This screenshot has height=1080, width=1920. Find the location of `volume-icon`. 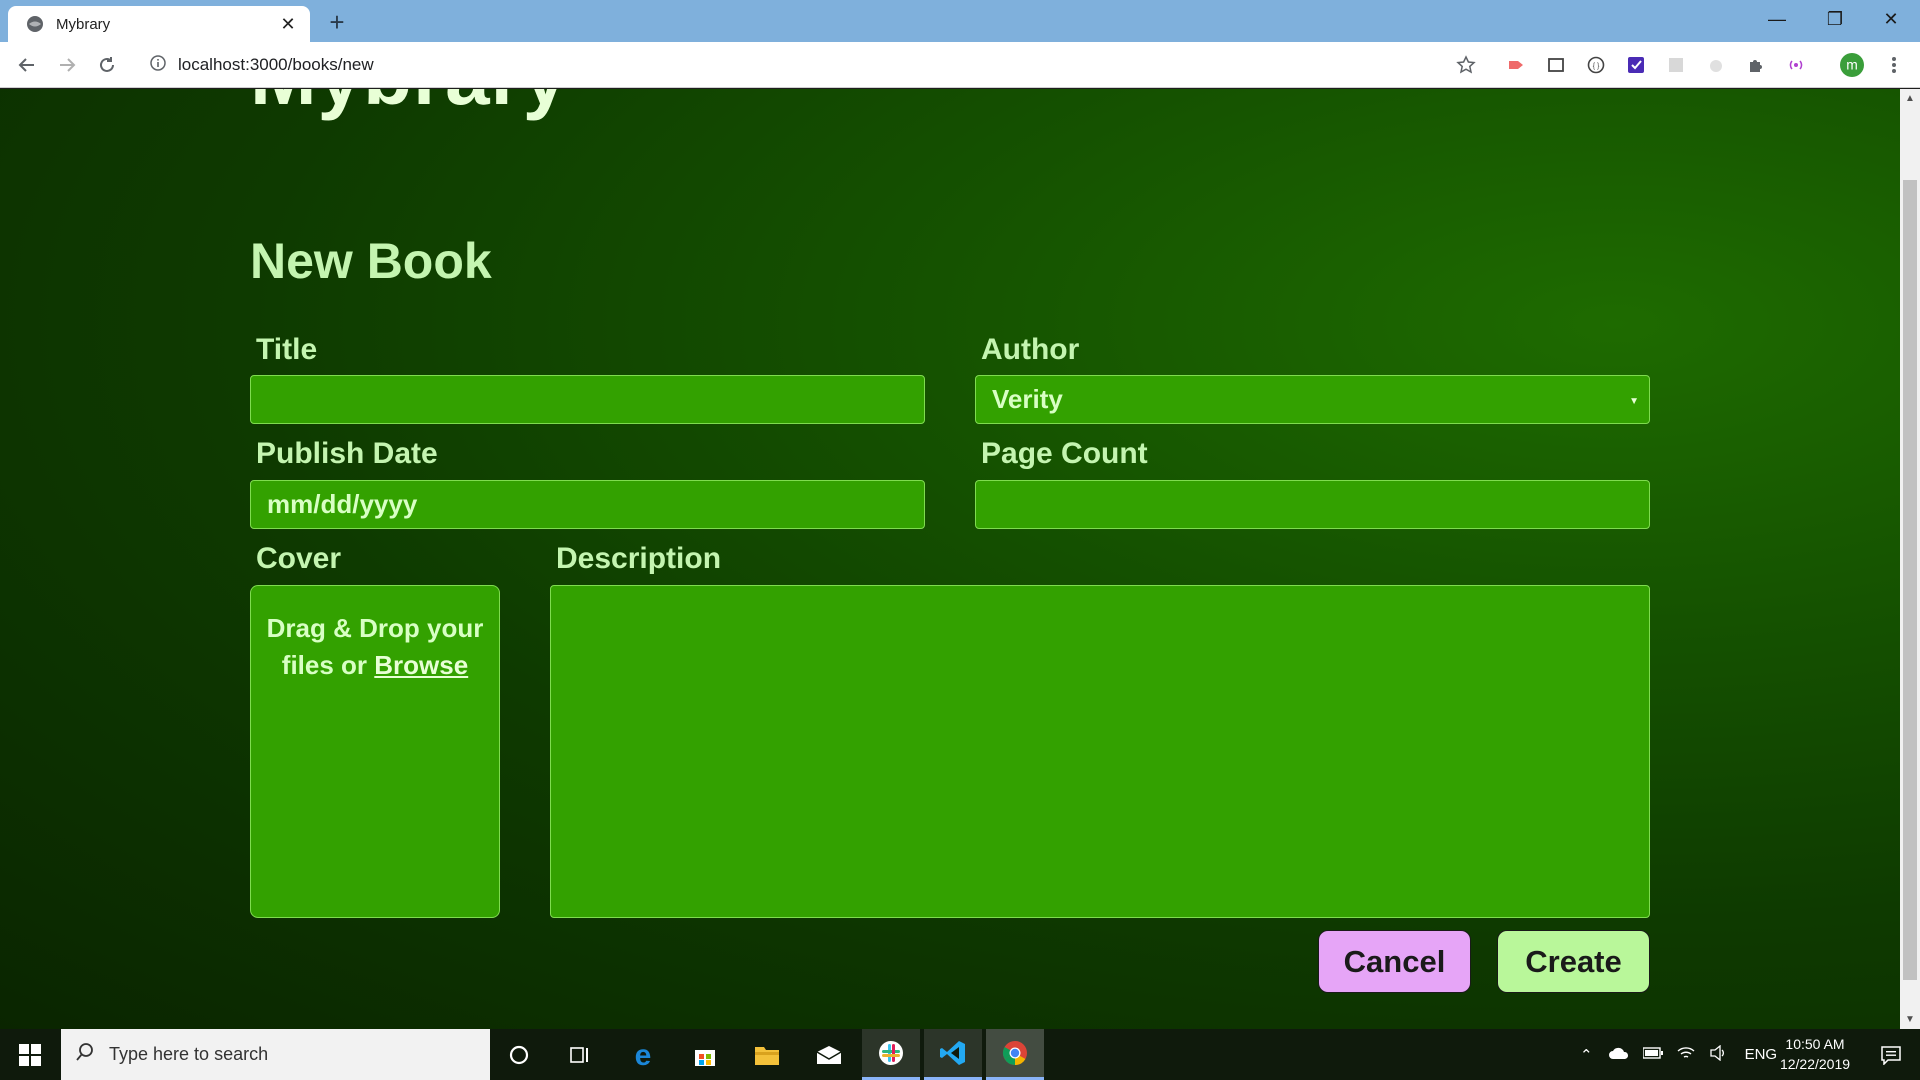

volume-icon is located at coordinates (1718, 1054).